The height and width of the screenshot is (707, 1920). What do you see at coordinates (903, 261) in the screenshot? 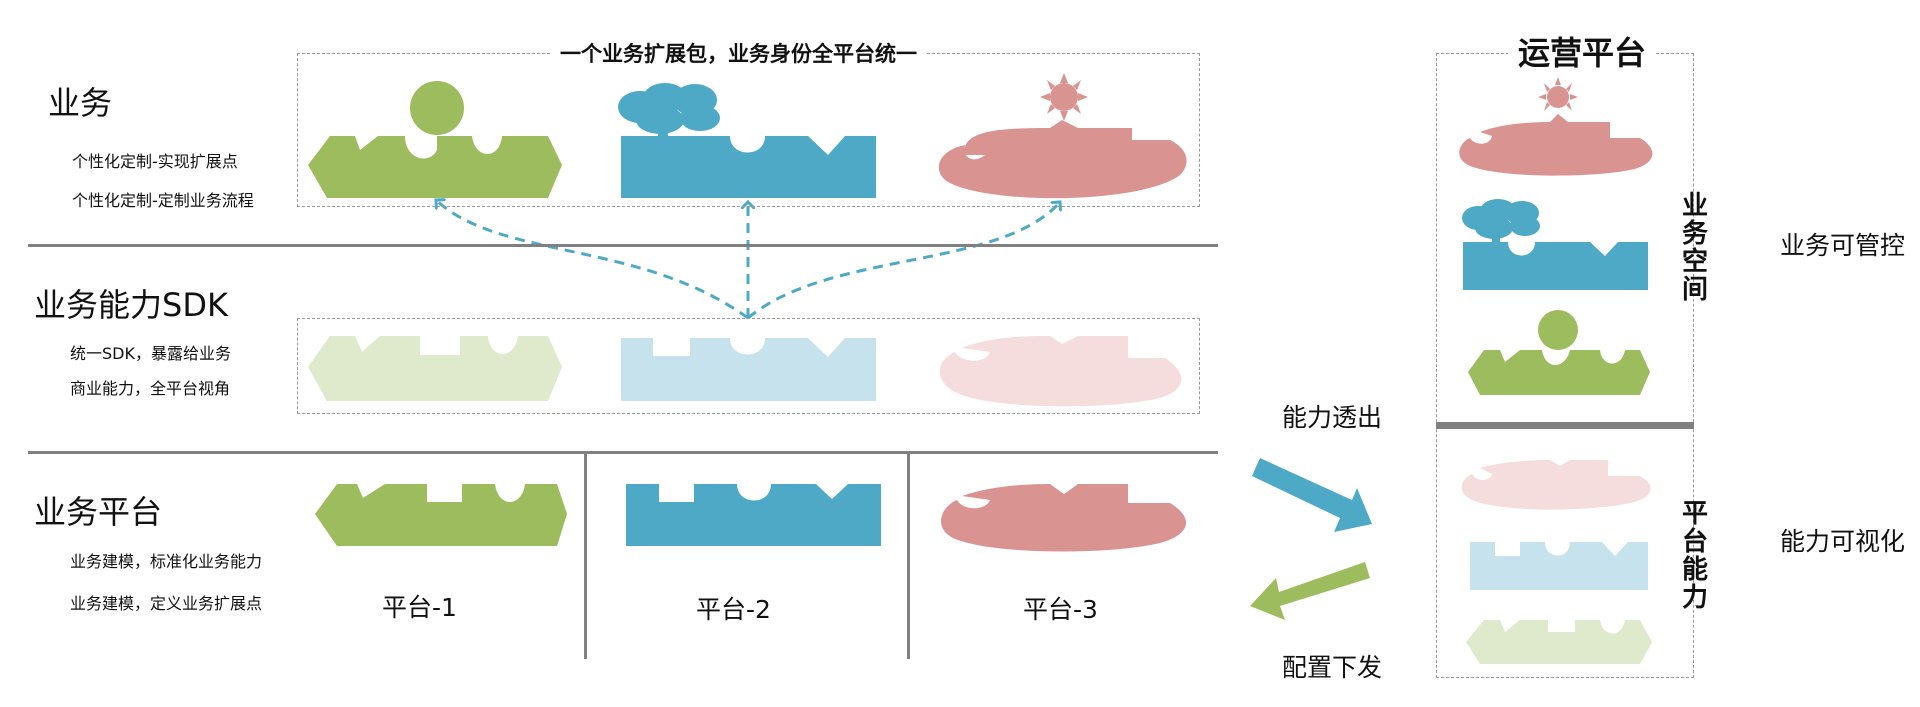
I see `dashed-arrow-right` at bounding box center [903, 261].